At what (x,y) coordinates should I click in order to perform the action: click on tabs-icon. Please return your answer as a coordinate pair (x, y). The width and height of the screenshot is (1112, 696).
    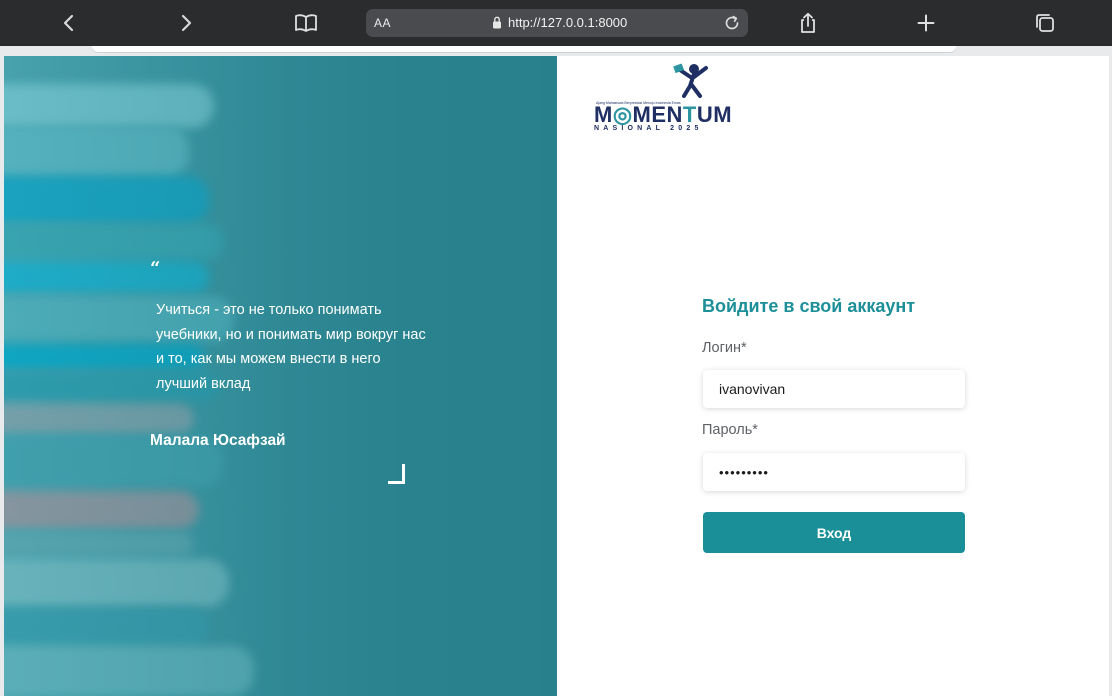
    Looking at the image, I should click on (1045, 23).